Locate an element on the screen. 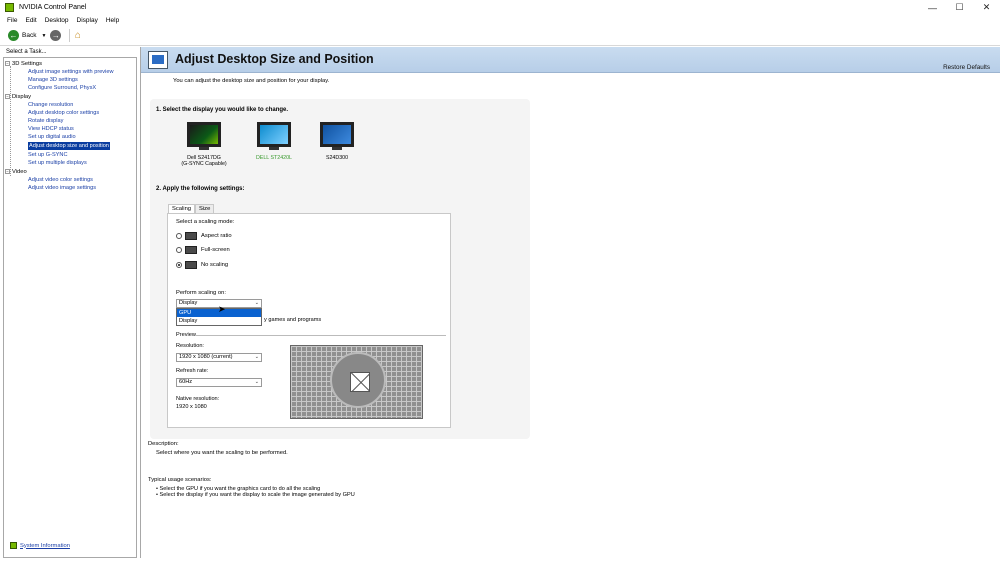 Image resolution: width=1000 pixels, height=562 pixels. display-dell-s2417dg: Dell S2417DG (G-SYNC Capable) is located at coordinates (204, 144).